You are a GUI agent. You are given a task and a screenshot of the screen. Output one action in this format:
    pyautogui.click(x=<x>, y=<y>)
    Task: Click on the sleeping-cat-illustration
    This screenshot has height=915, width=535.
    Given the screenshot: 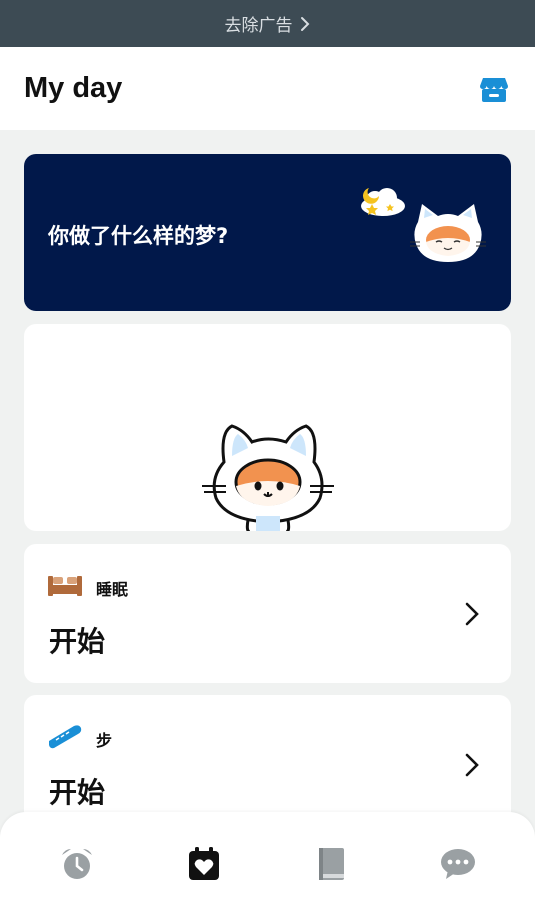 What is the action you would take?
    pyautogui.click(x=448, y=233)
    